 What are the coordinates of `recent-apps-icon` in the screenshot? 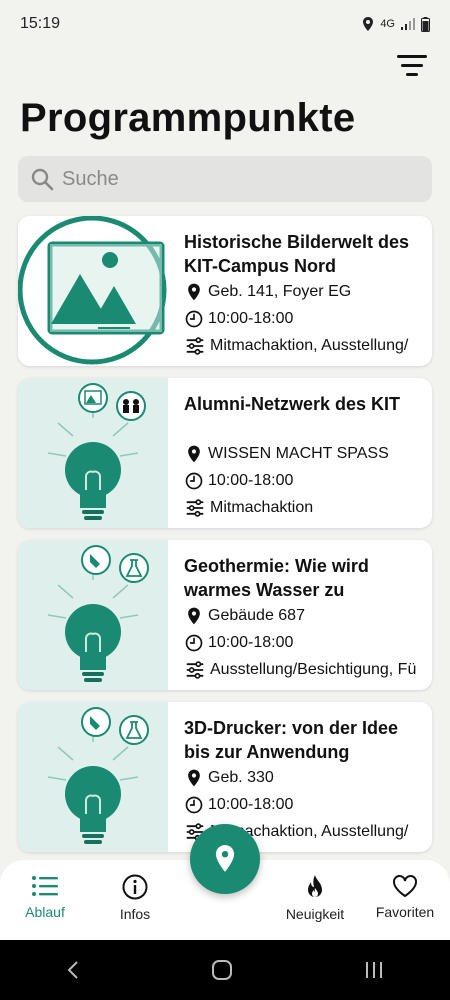 It's located at (374, 970).